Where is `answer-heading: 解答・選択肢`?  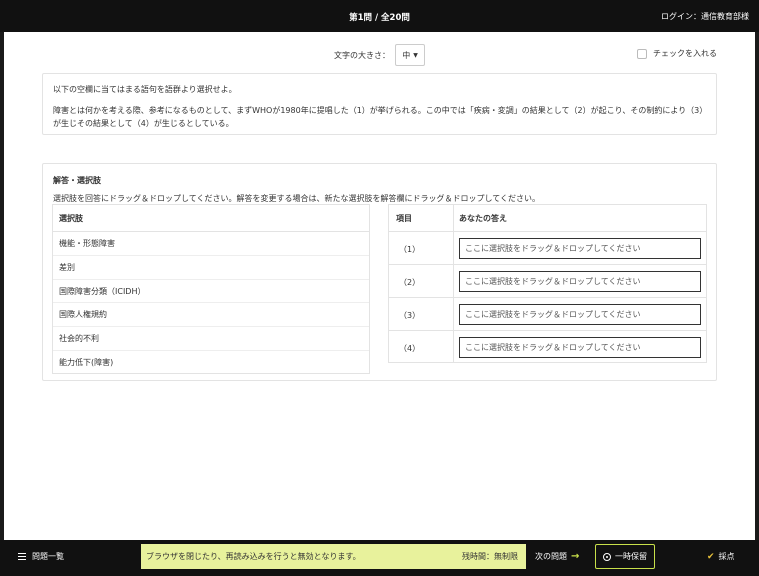
answer-heading: 解答・選択肢 is located at coordinates (77, 180).